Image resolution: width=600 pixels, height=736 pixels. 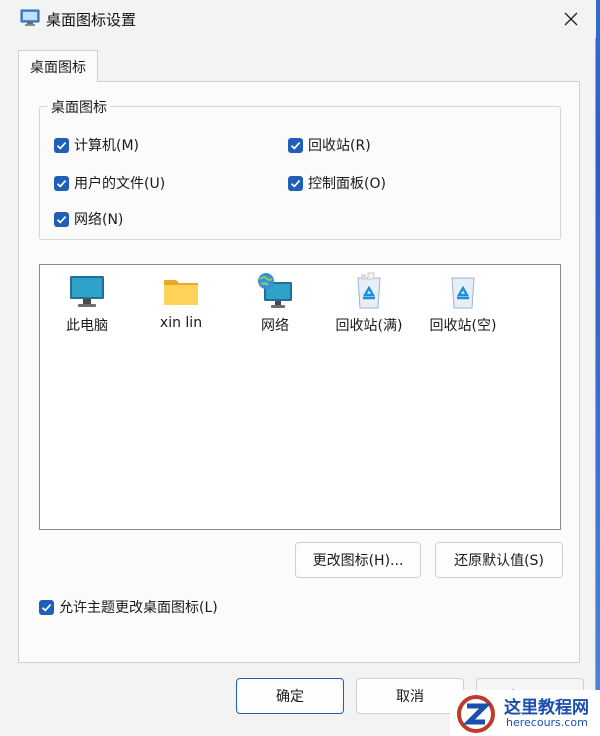 I want to click on close-button, so click(x=571, y=19).